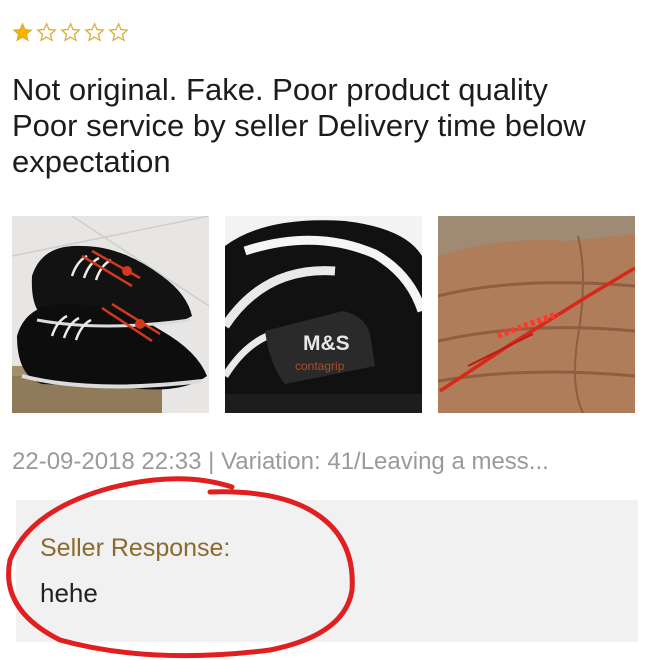  Describe the element at coordinates (536, 314) in the screenshot. I see `red-thread-photo` at that location.